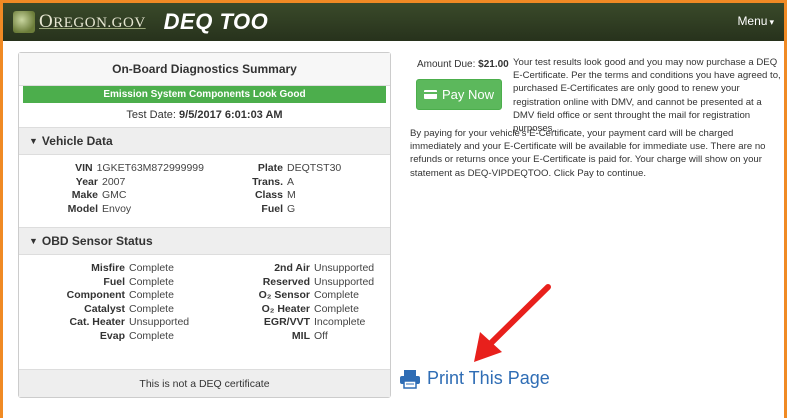 The image size is (787, 418). Describe the element at coordinates (468, 94) in the screenshot. I see `pay-now-label: Pay Now` at that location.